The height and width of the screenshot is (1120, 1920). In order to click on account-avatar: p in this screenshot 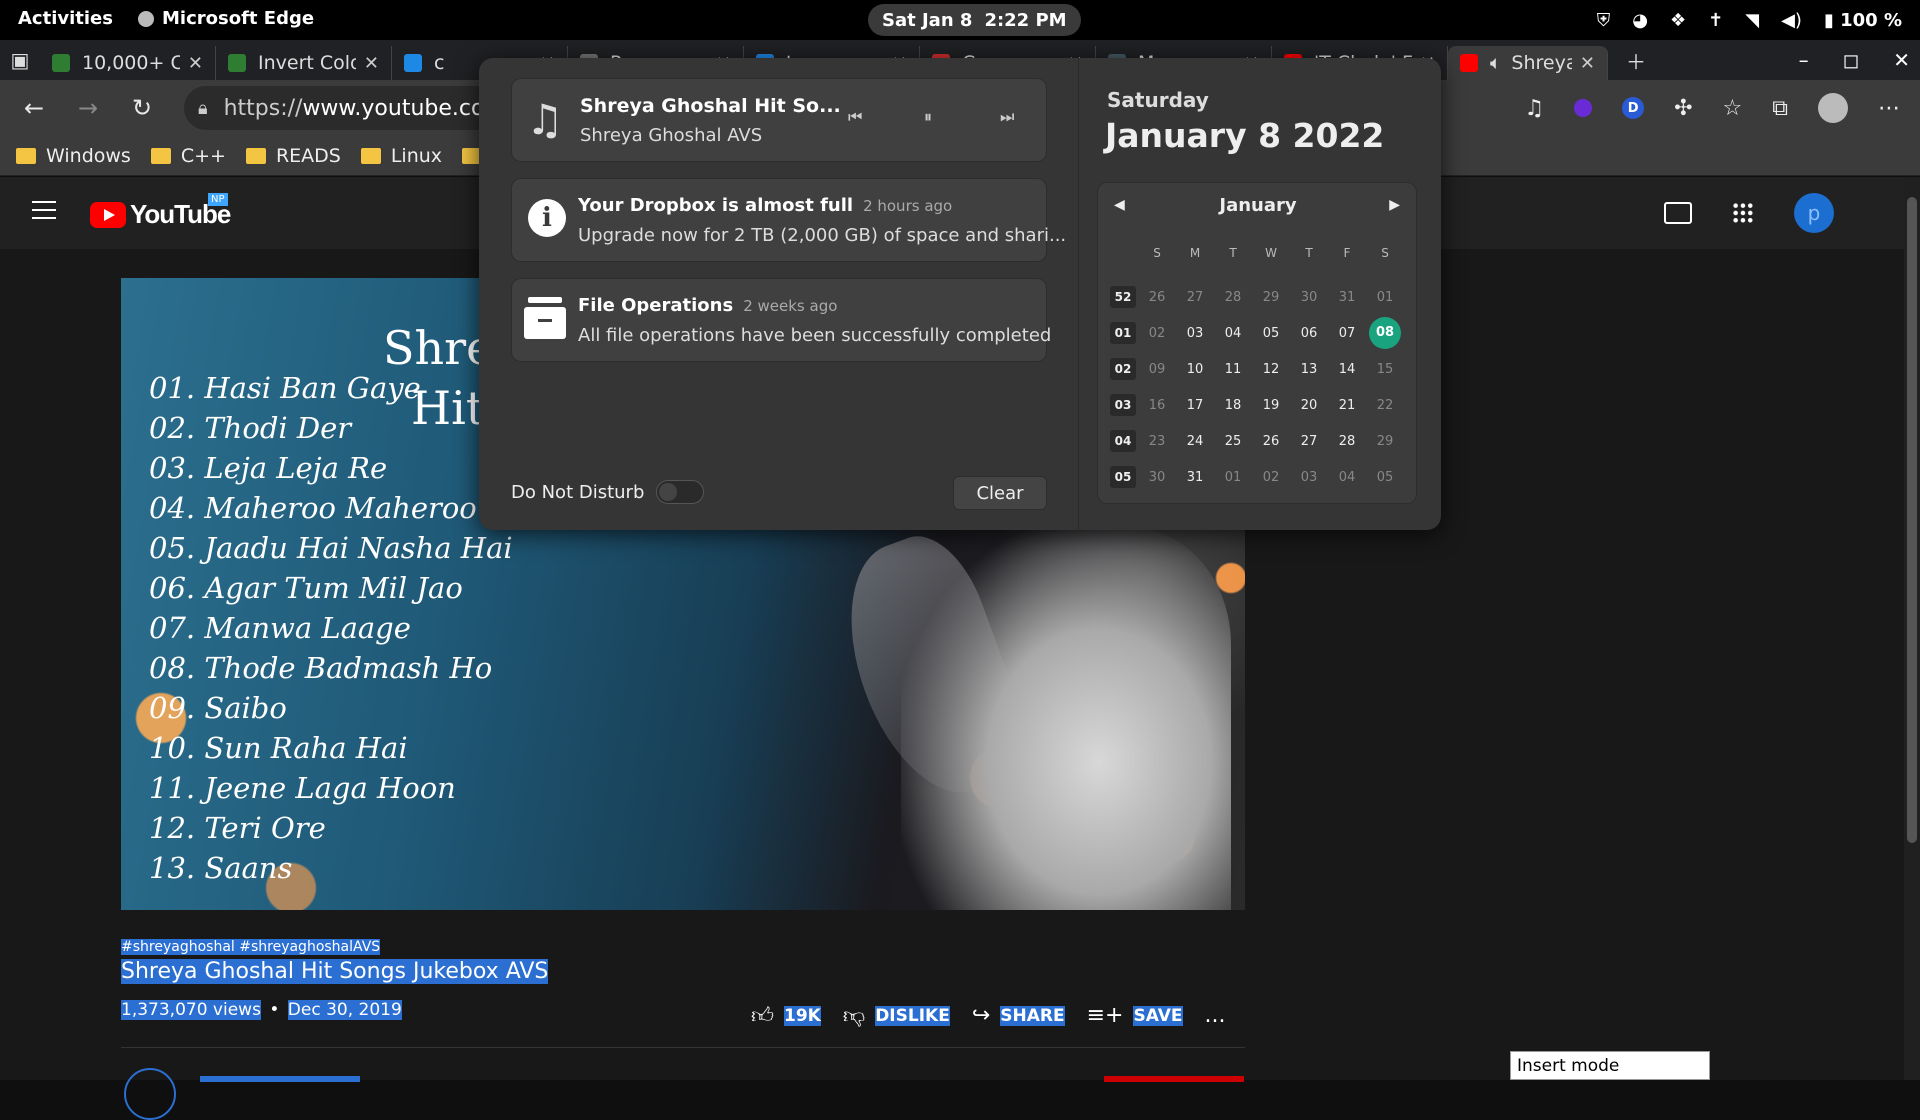, I will do `click(1814, 213)`.